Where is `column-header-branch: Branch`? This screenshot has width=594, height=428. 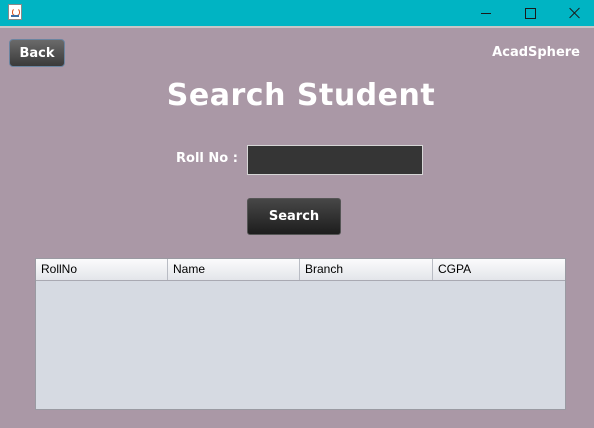
column-header-branch: Branch is located at coordinates (366, 269).